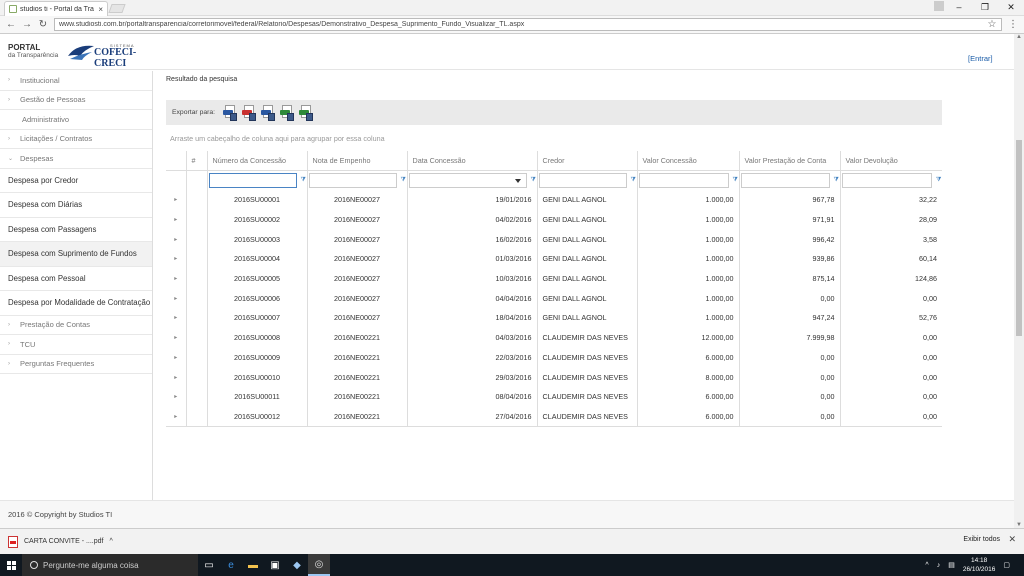 The height and width of the screenshot is (576, 1024). Describe the element at coordinates (287, 112) in the screenshot. I see `export-xls-icon` at that location.